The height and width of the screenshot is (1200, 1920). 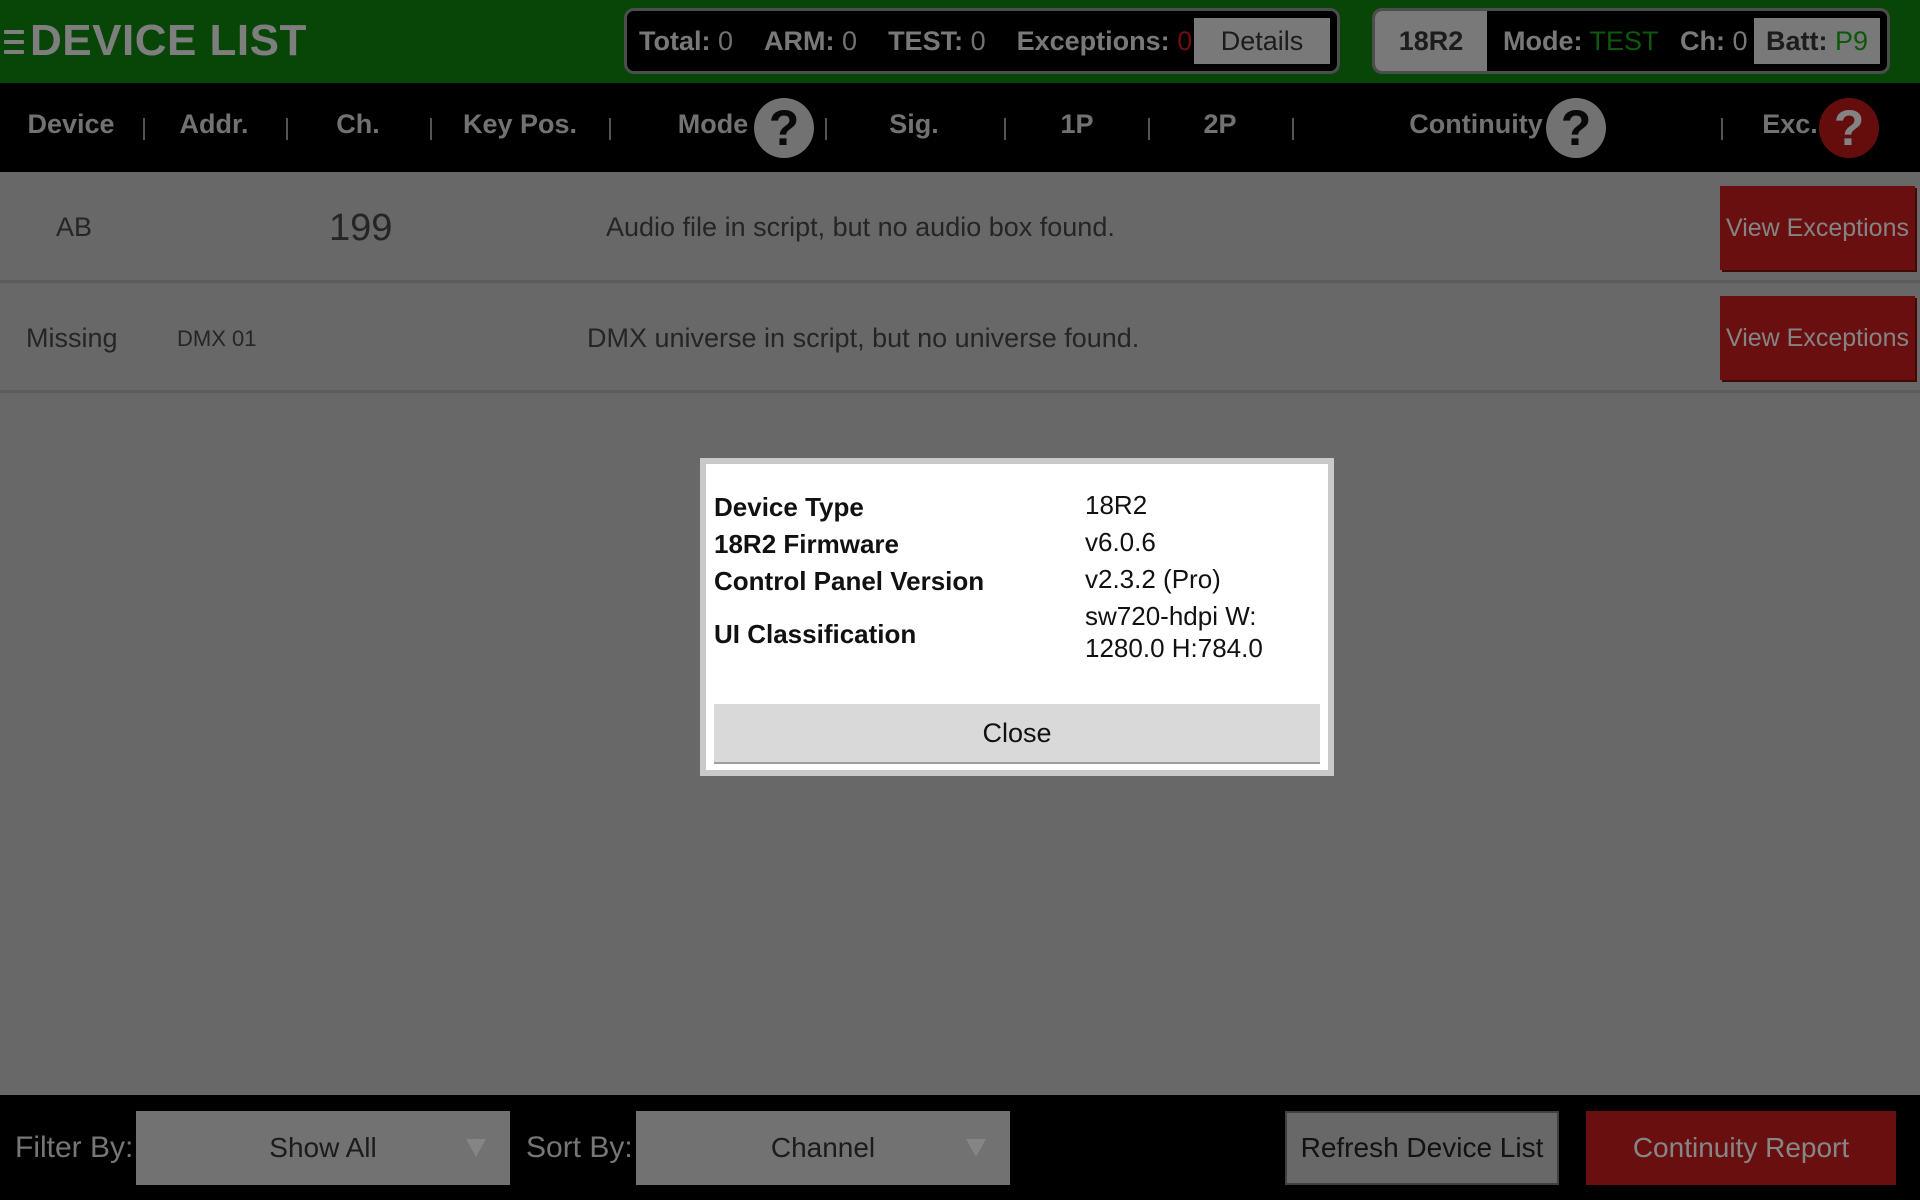 I want to click on dialog-label: UI Classification, so click(x=815, y=634).